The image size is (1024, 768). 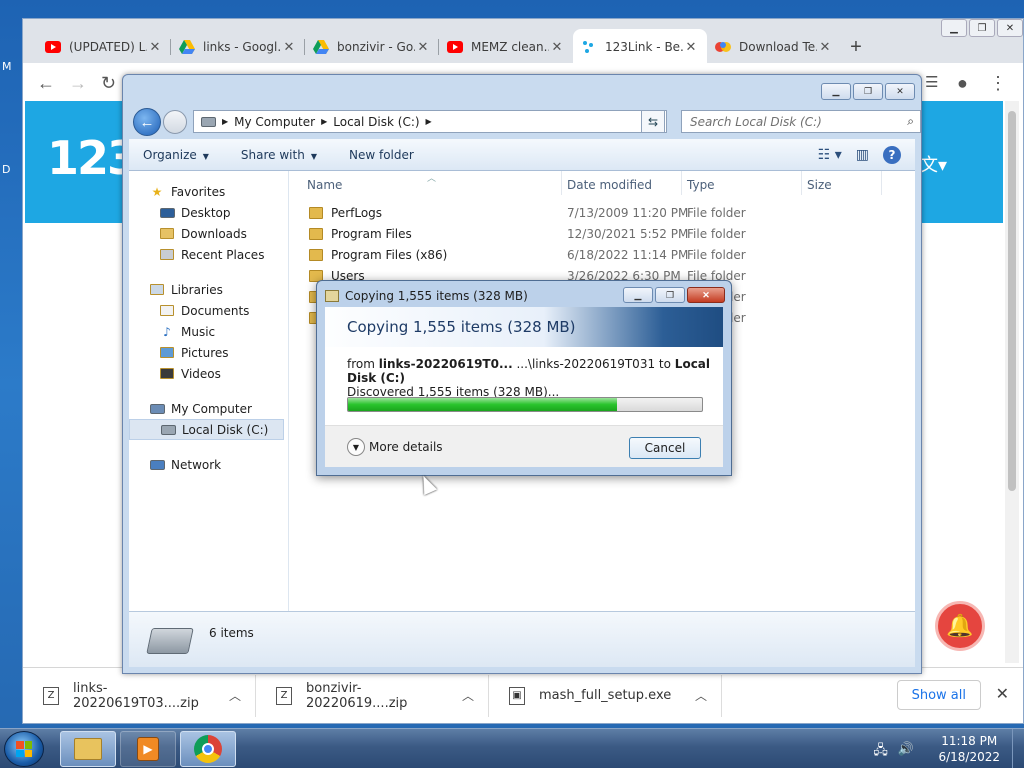 I want to click on nav-item-pictures: Pictures, so click(x=208, y=352).